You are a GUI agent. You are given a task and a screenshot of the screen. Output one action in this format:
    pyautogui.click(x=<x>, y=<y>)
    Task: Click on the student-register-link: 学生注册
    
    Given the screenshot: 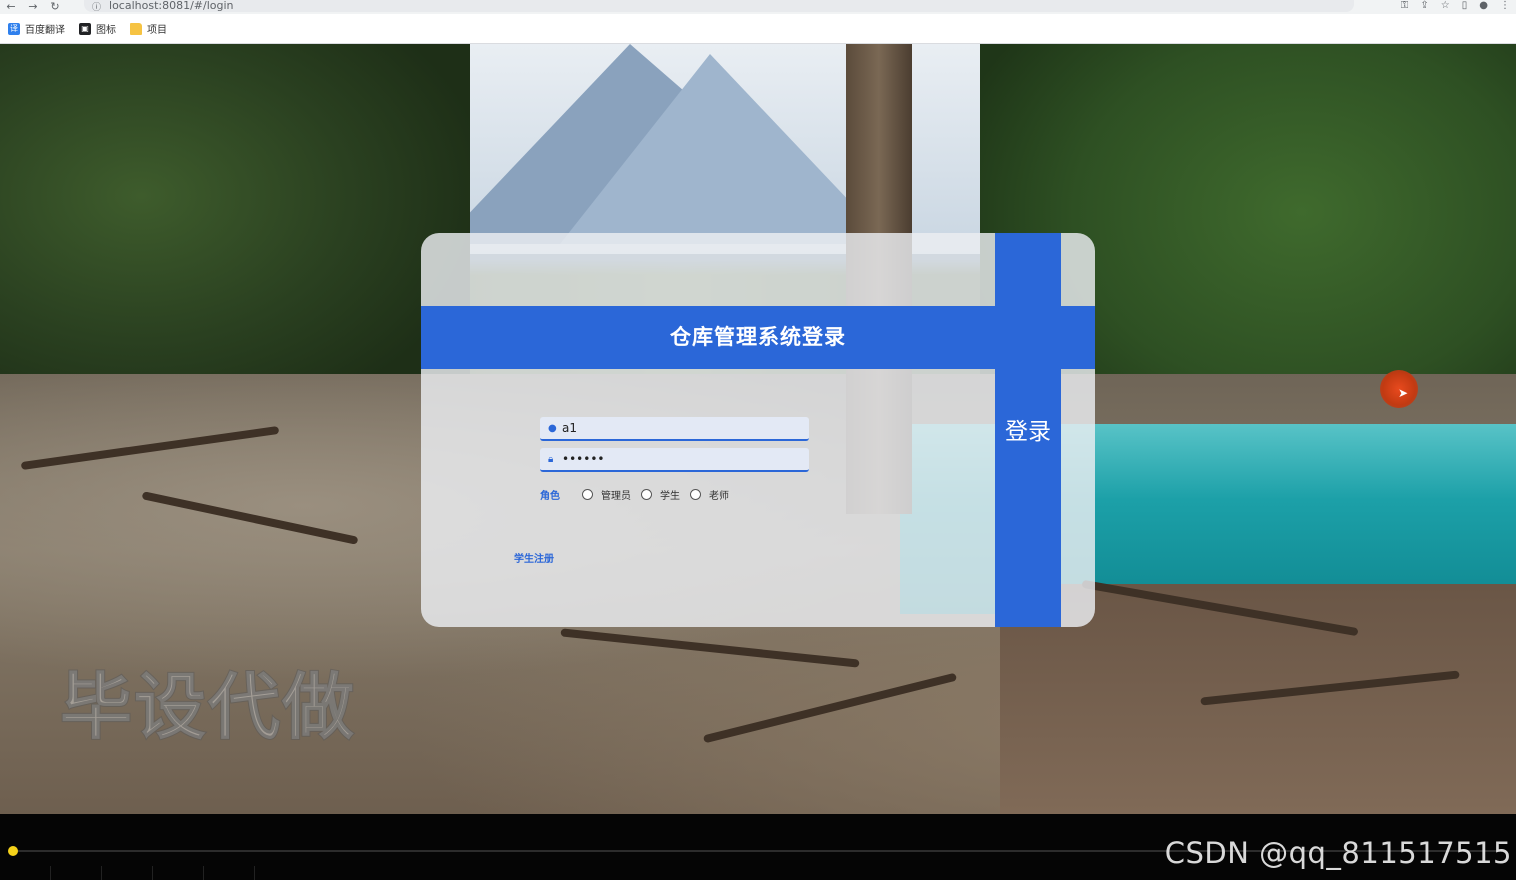 What is the action you would take?
    pyautogui.click(x=534, y=557)
    